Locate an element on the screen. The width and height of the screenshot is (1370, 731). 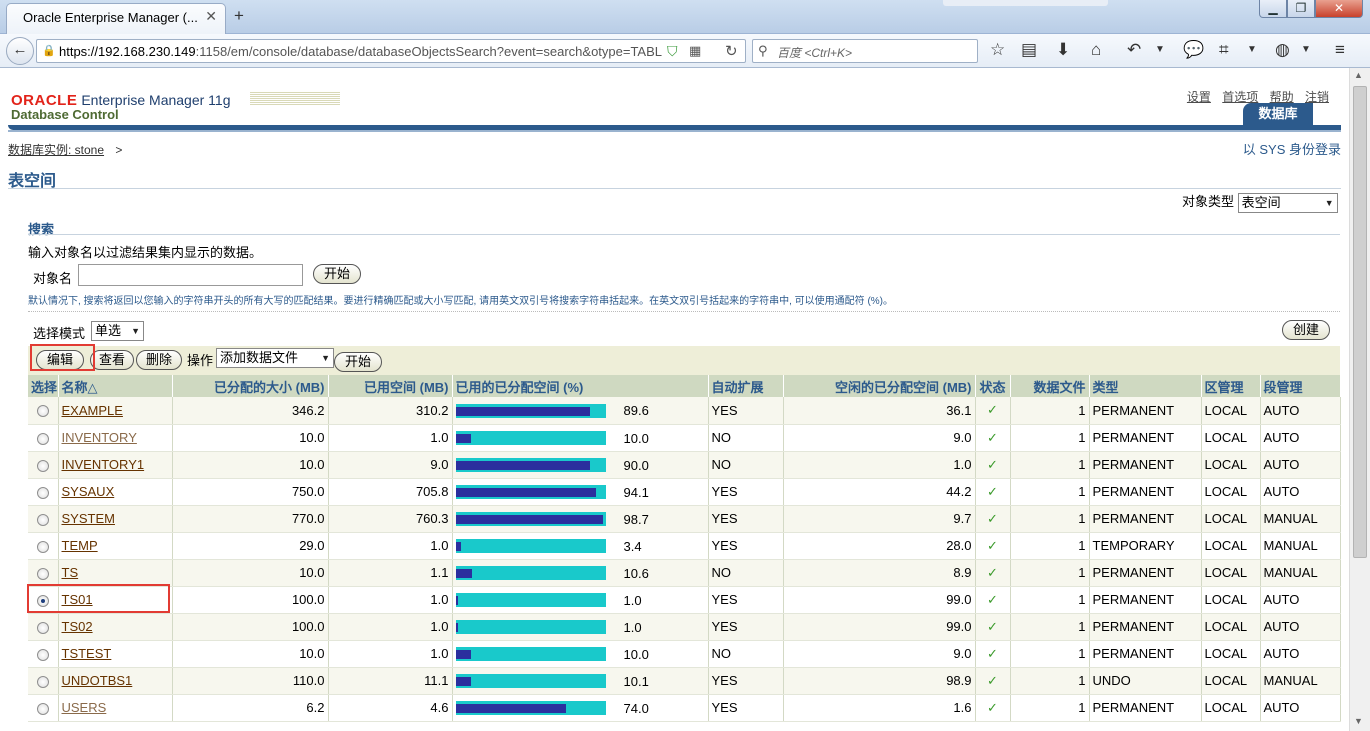
shield-icon: ⛉ is located at coordinates (672, 51).